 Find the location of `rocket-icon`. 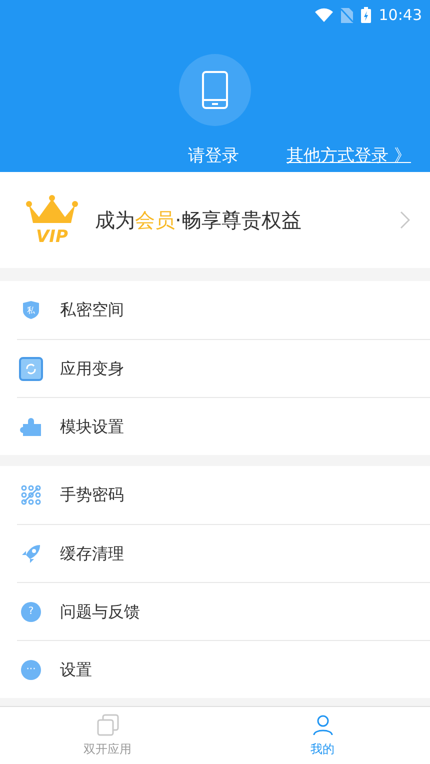

rocket-icon is located at coordinates (31, 553).